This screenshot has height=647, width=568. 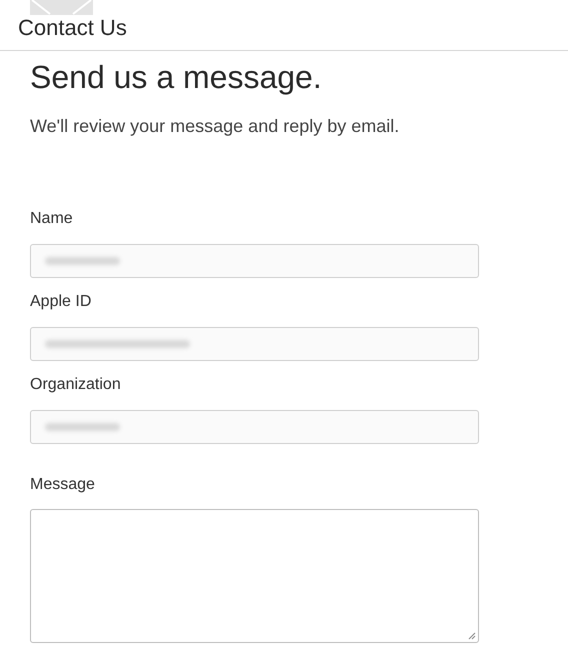 What do you see at coordinates (61, 302) in the screenshot?
I see `field-label: Apple ID` at bounding box center [61, 302].